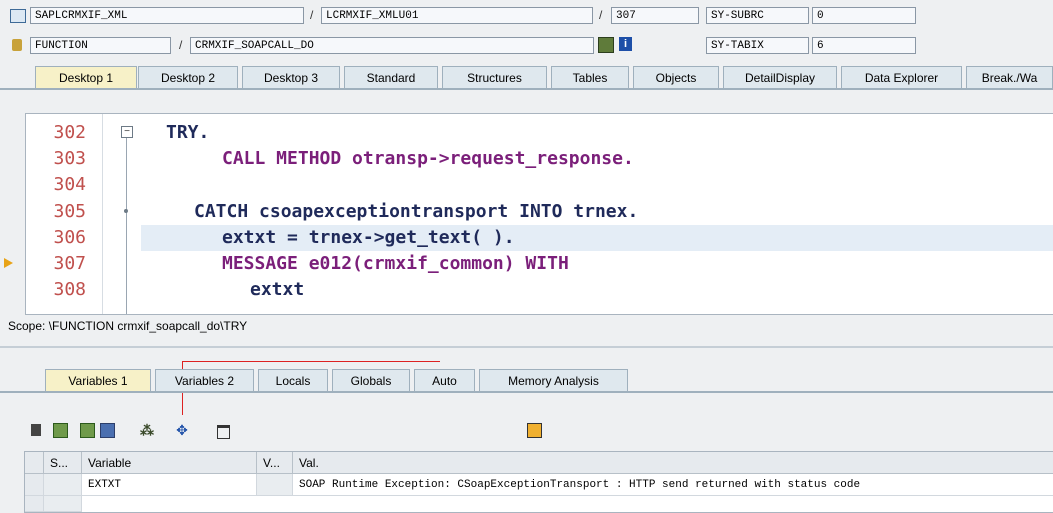 This screenshot has width=1053, height=513. Describe the element at coordinates (526, 347) in the screenshot. I see `splitter` at that location.